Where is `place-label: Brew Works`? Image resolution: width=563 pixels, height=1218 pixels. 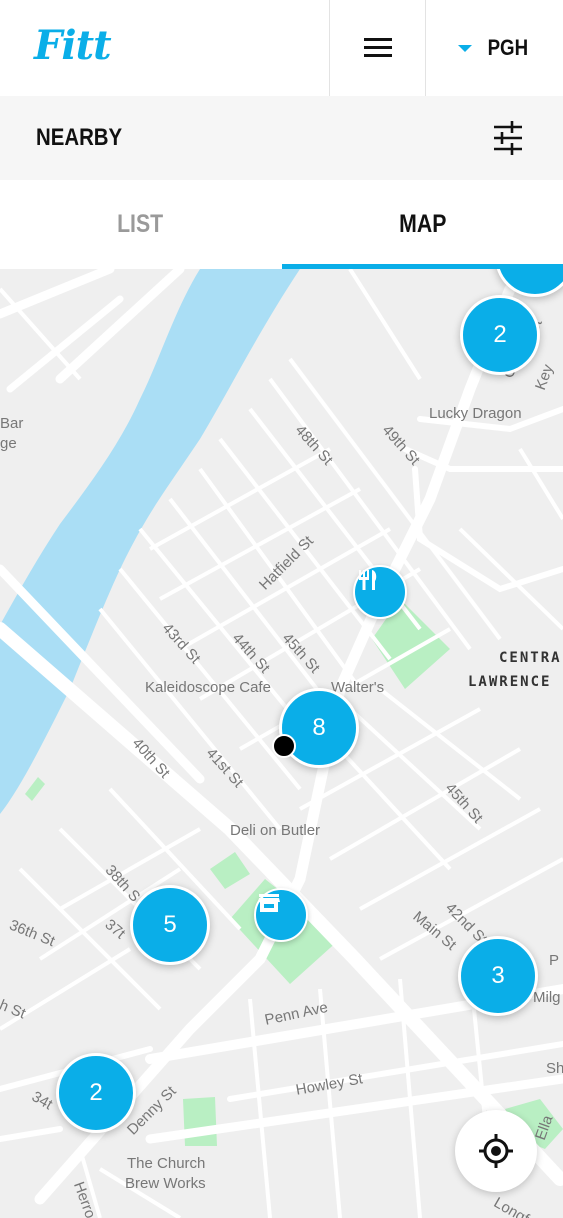
place-label: Brew Works is located at coordinates (165, 1183).